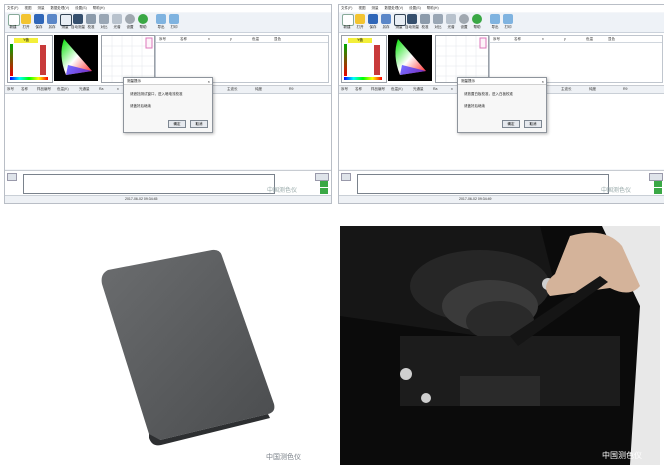  I want to click on calibrate-icon, so click(91, 19).